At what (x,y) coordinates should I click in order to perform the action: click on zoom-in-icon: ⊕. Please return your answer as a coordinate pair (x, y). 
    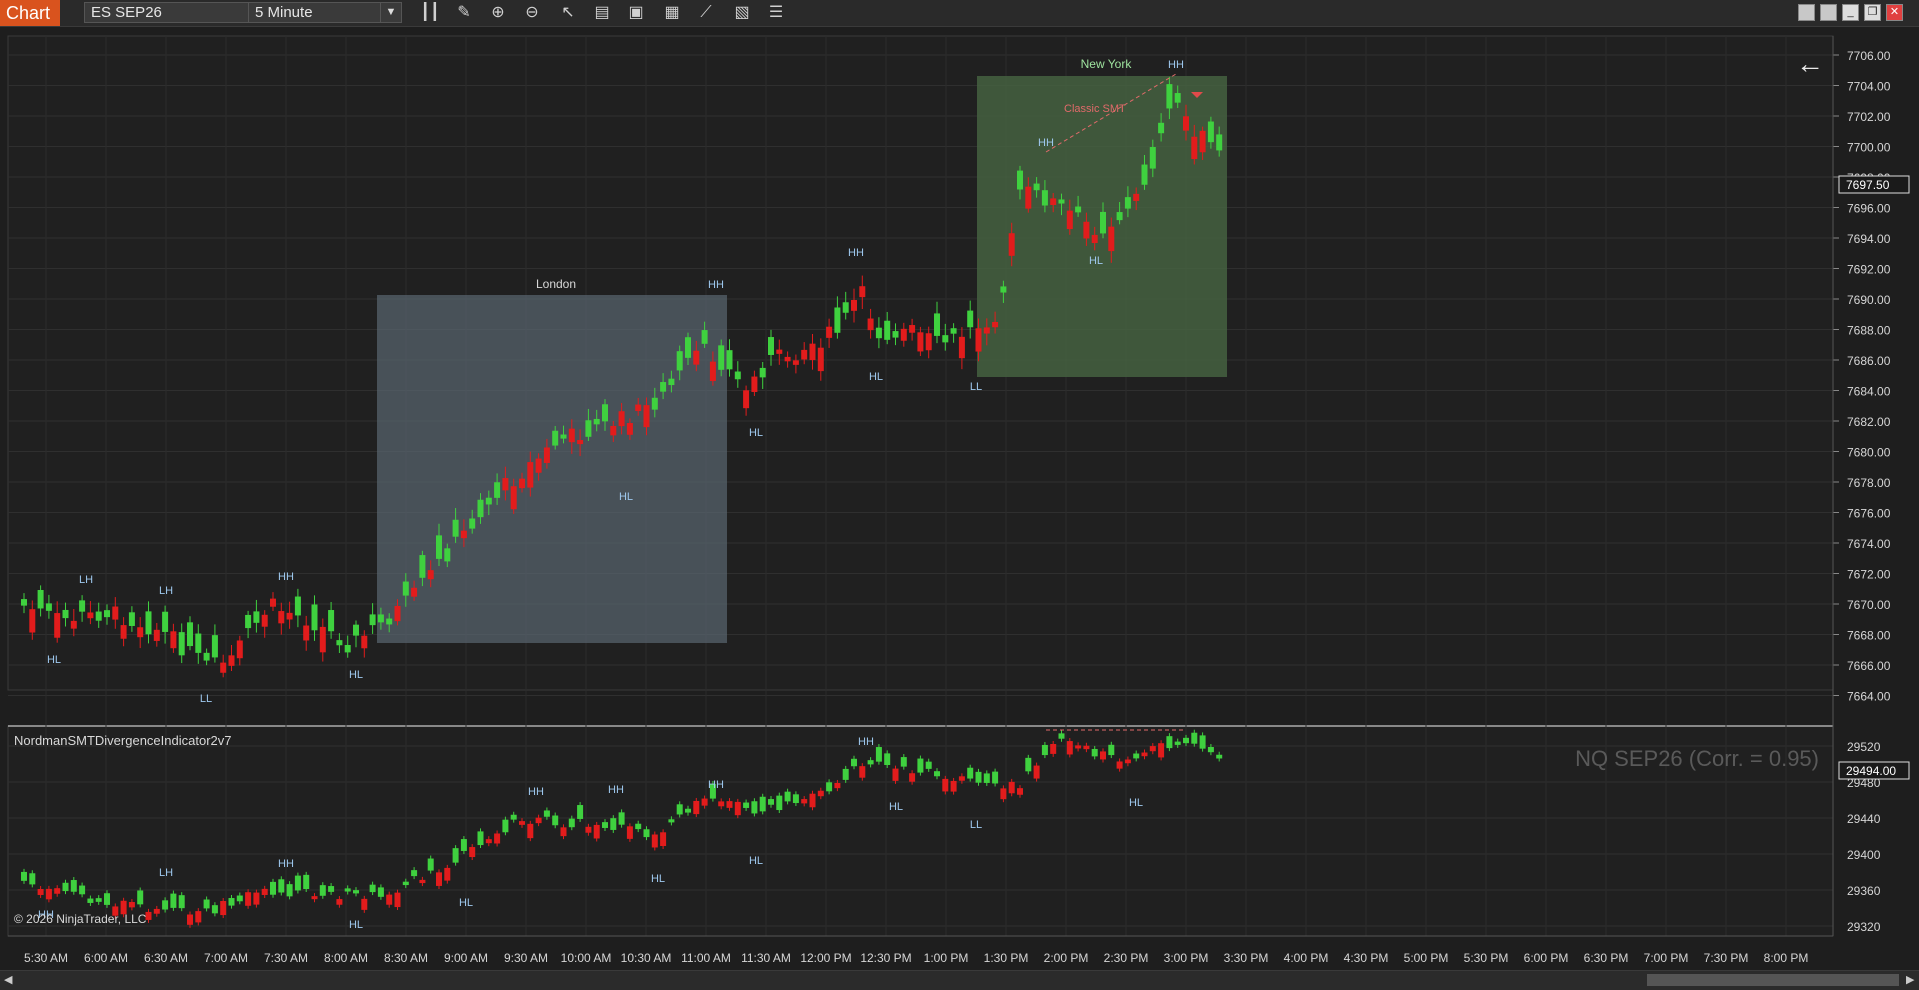
    Looking at the image, I should click on (498, 13).